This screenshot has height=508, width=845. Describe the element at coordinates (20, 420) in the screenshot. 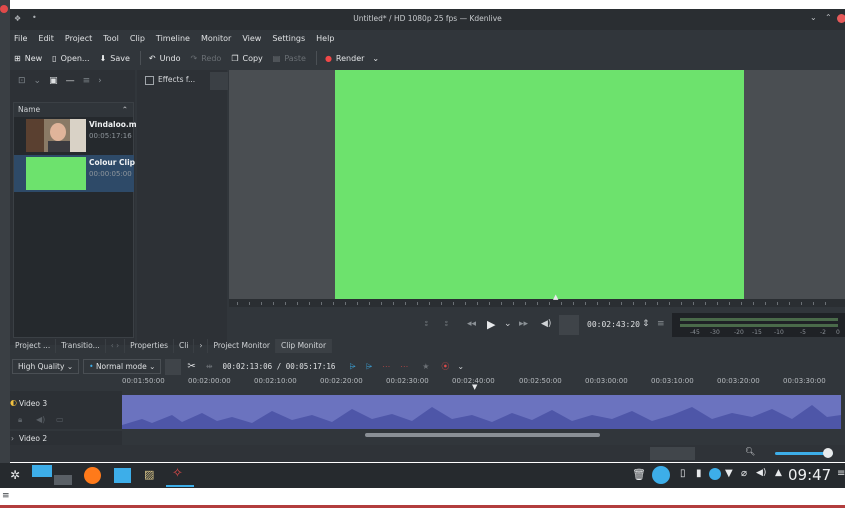

I see `lock-icon: 🔒︎` at that location.